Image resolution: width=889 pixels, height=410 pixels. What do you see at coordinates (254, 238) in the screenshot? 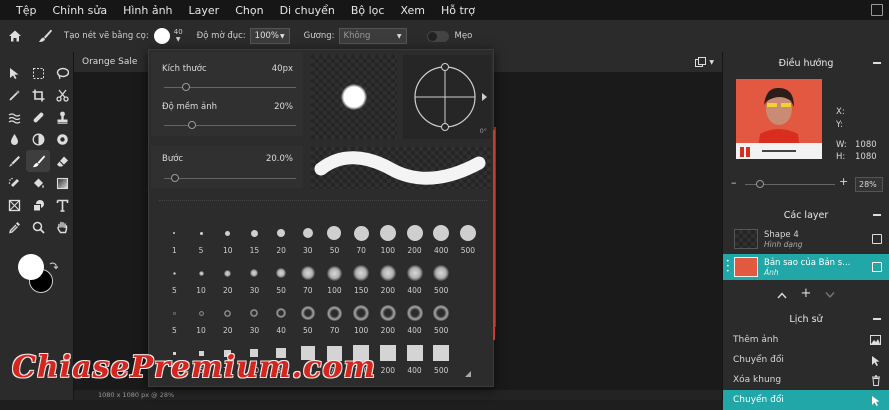
I see `brush-preset: 15` at bounding box center [254, 238].